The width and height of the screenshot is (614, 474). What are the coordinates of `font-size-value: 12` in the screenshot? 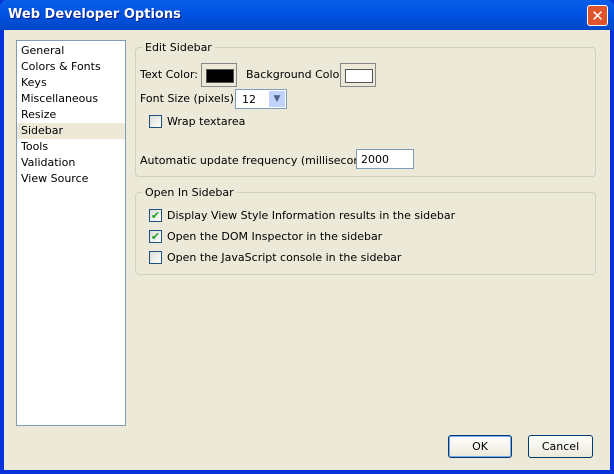 It's located at (249, 99).